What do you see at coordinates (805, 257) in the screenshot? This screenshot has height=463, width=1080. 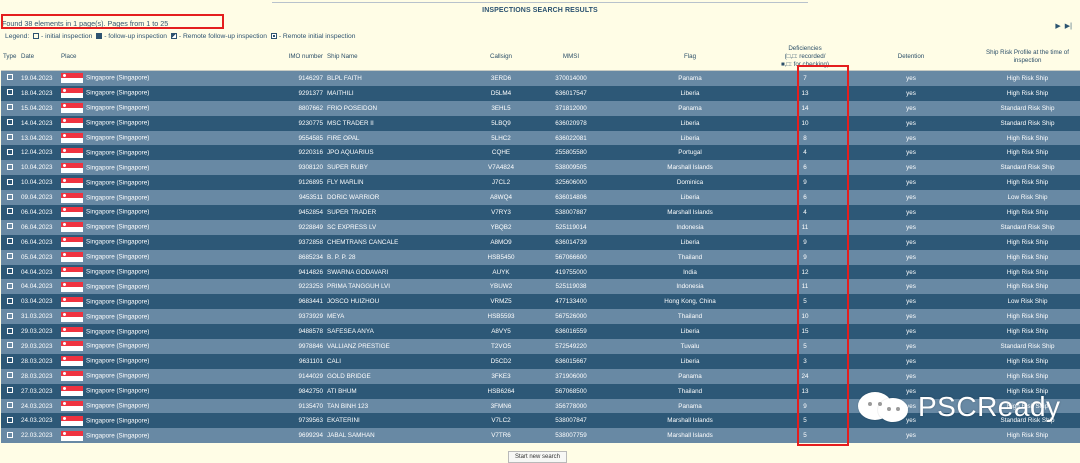 I see `cell-deficiencies: 9` at bounding box center [805, 257].